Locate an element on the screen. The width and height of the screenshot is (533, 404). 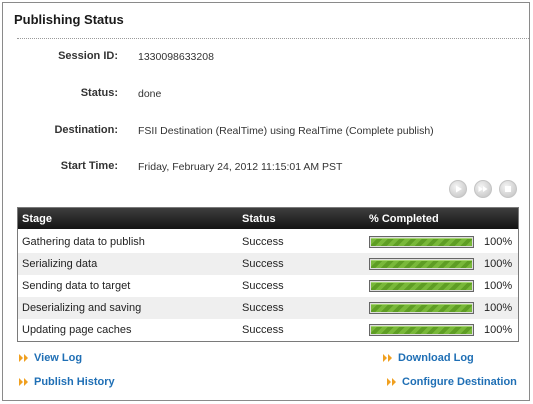
play-icon is located at coordinates (459, 189).